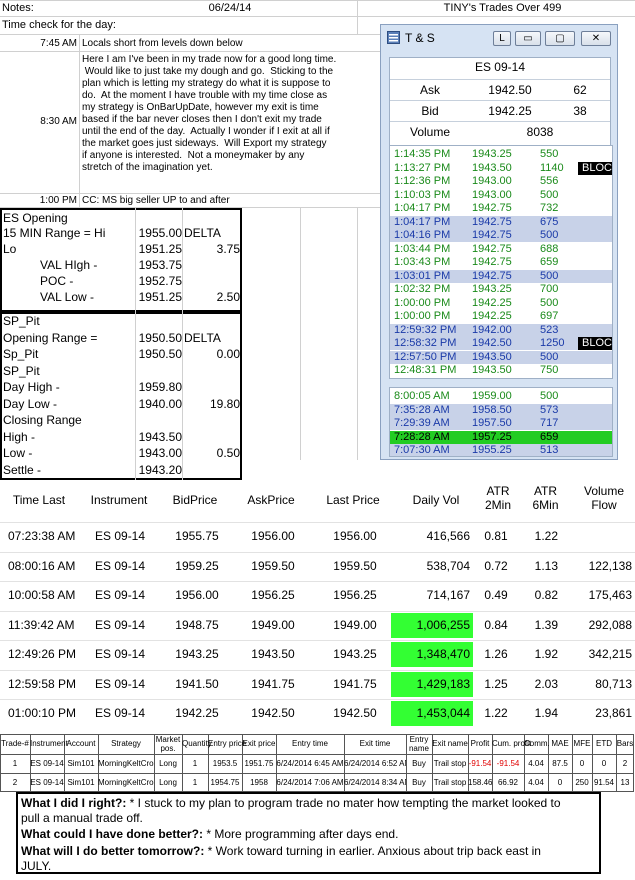  What do you see at coordinates (422, 316) in the screenshot?
I see `tape-time: 1:00:00 PM` at bounding box center [422, 316].